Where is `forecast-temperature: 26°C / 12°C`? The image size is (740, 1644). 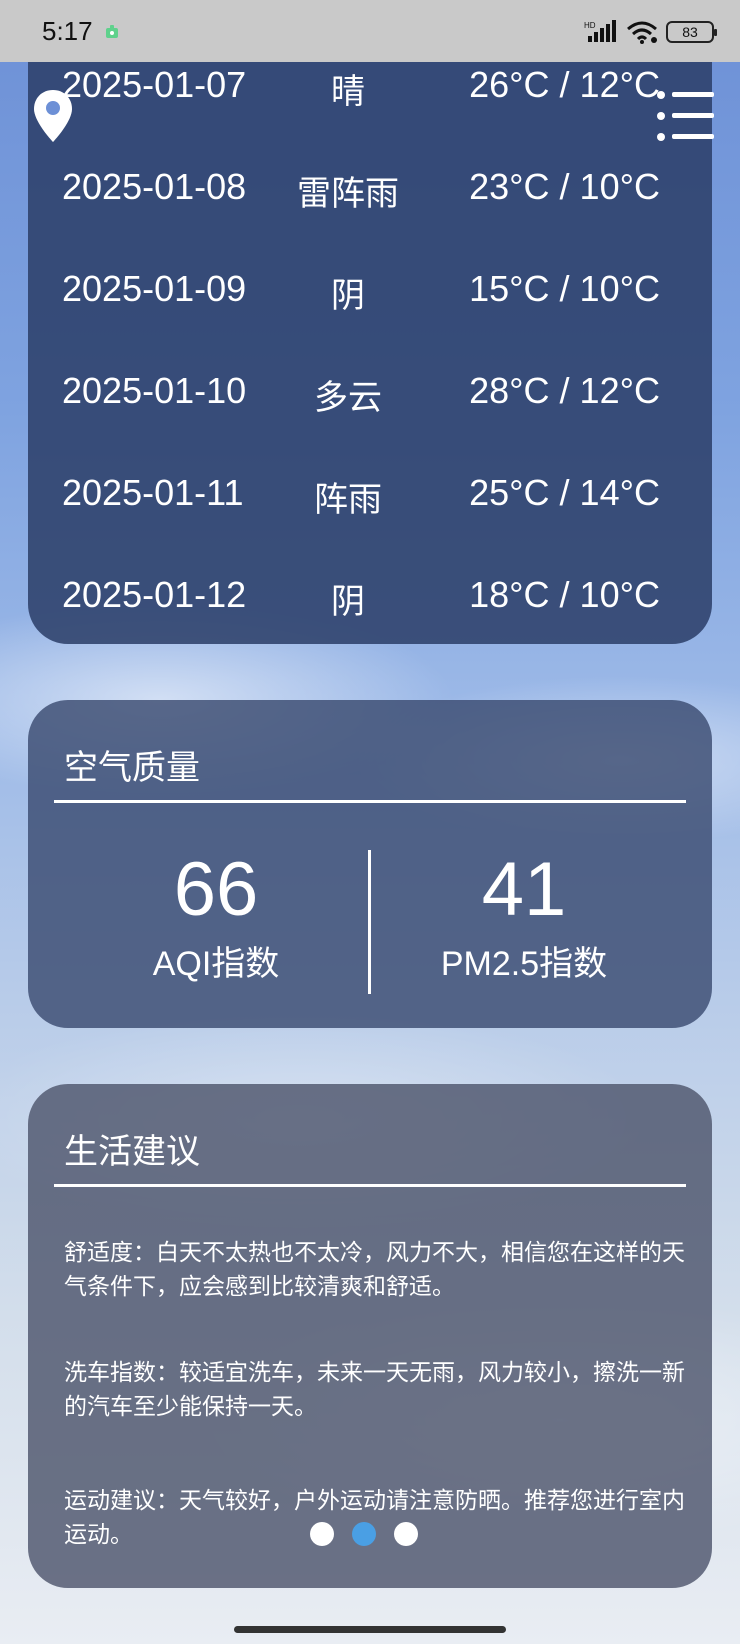 forecast-temperature: 26°C / 12°C is located at coordinates (564, 84).